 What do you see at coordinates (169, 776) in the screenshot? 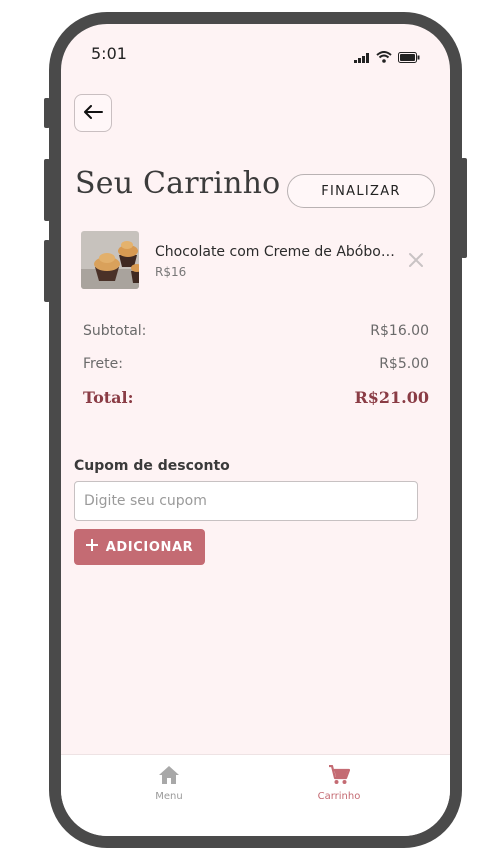
I see `home-icon` at bounding box center [169, 776].